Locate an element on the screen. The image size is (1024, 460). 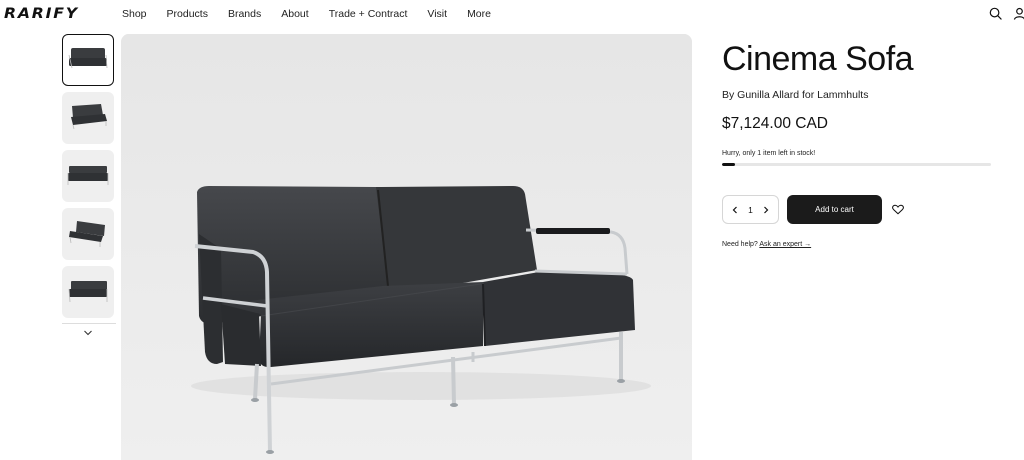
nav-item-about: About is located at coordinates (294, 14).